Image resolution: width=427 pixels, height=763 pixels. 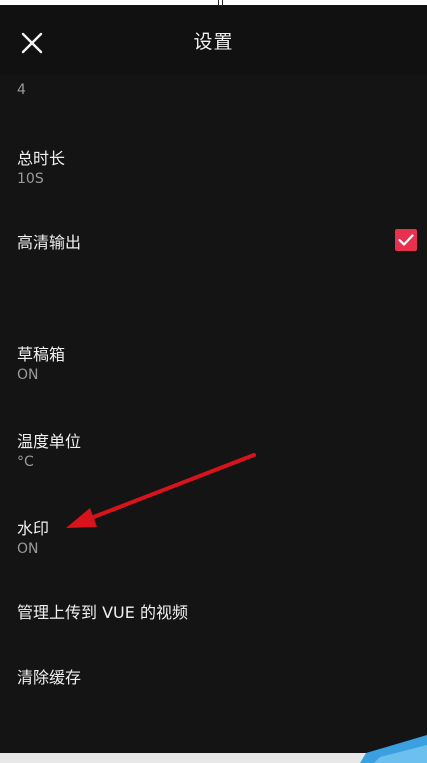 I want to click on settings-item-title: 管理上传到 VUE 的视频, so click(x=102, y=612).